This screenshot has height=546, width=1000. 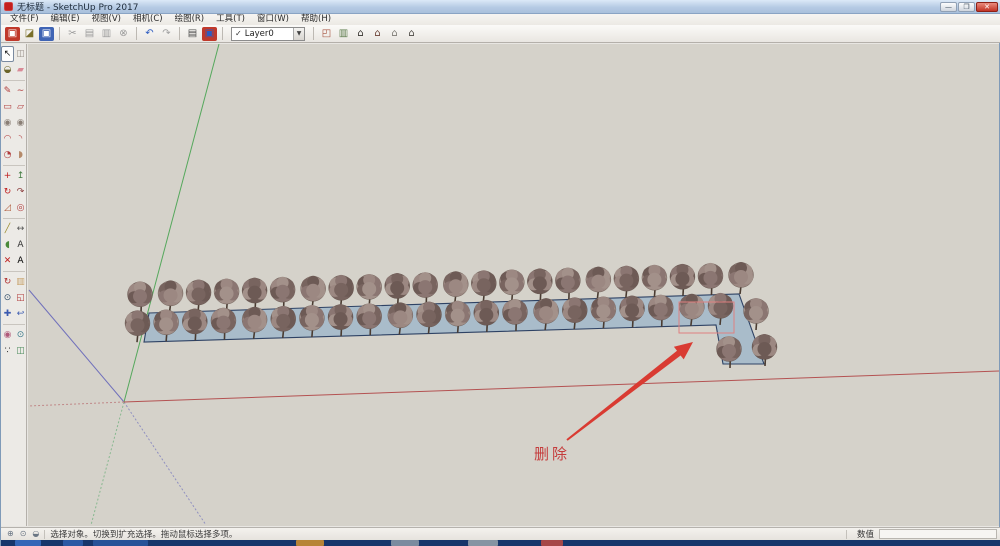 What do you see at coordinates (20, 335) in the screenshot?
I see `look-around-tool: ⊙` at bounding box center [20, 335].